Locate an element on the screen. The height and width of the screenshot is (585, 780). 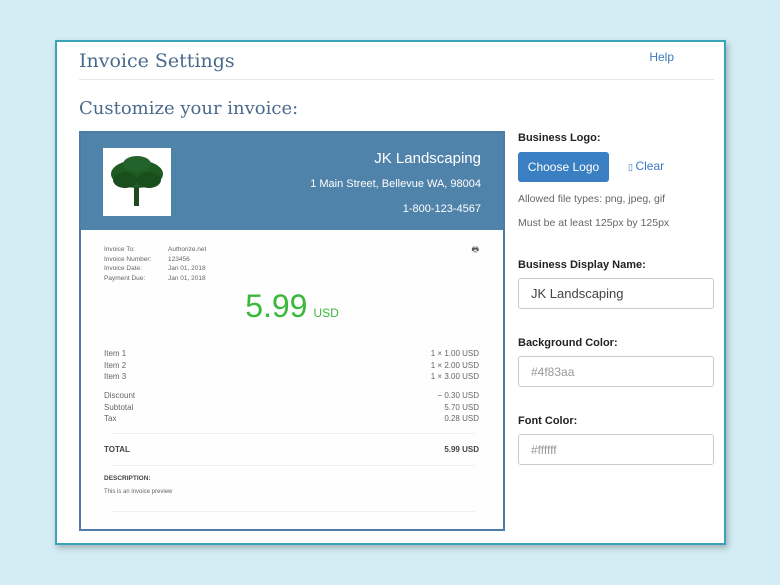
business-address: 1 Main Street, Bellevue WA, 98004 is located at coordinates (395, 184).